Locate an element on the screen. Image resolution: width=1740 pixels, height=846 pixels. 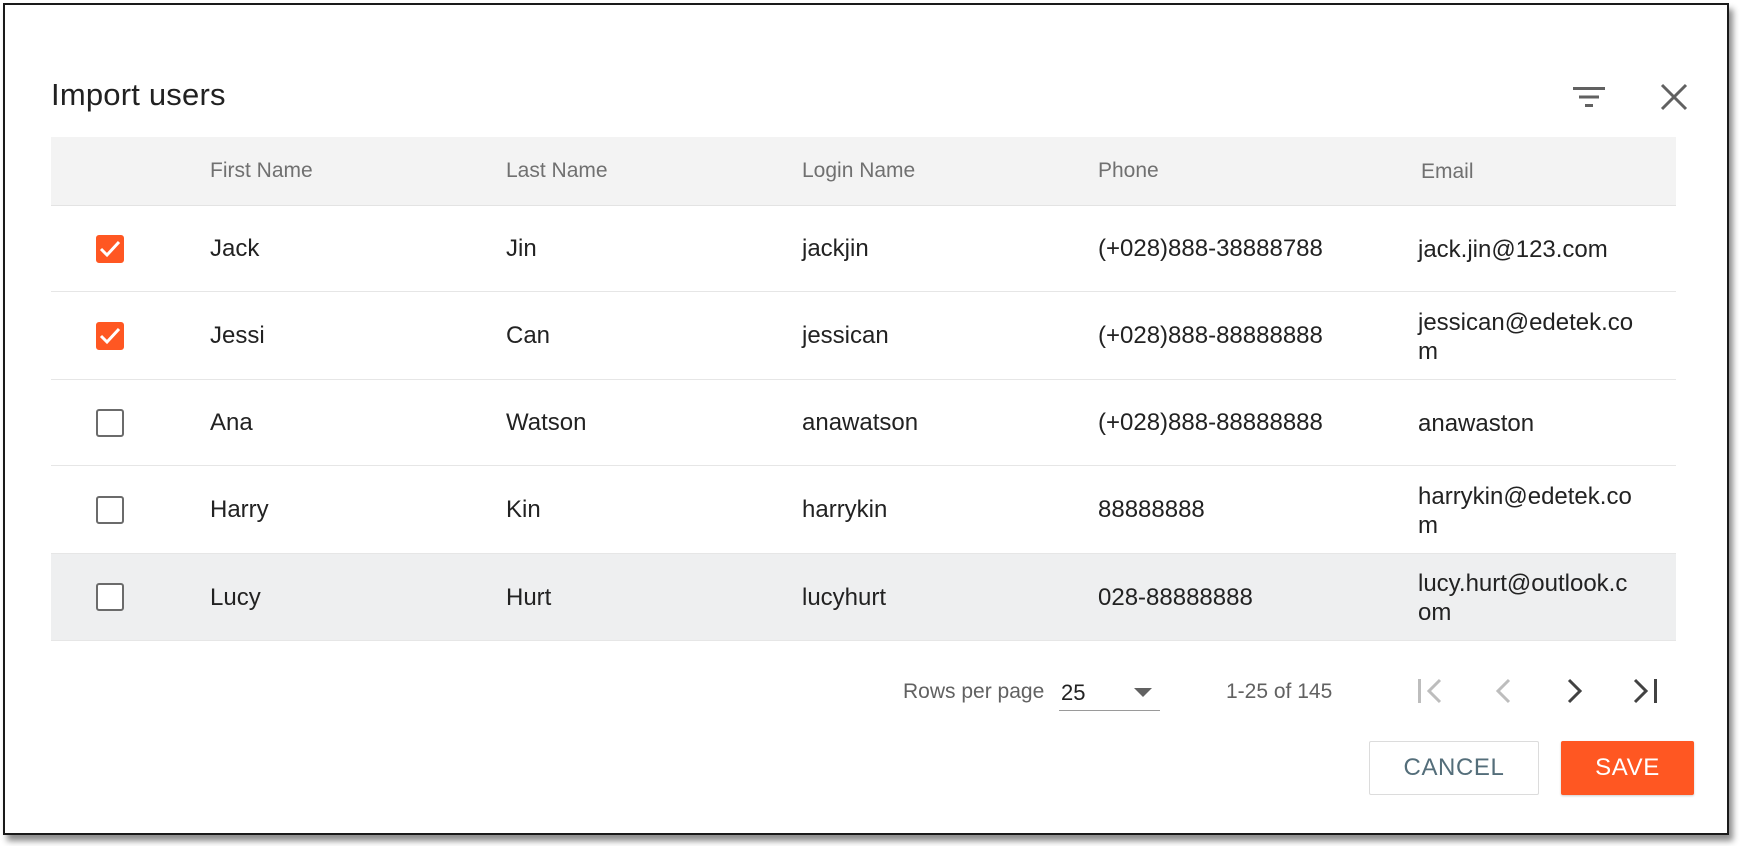
last-page-icon is located at coordinates (1645, 691).